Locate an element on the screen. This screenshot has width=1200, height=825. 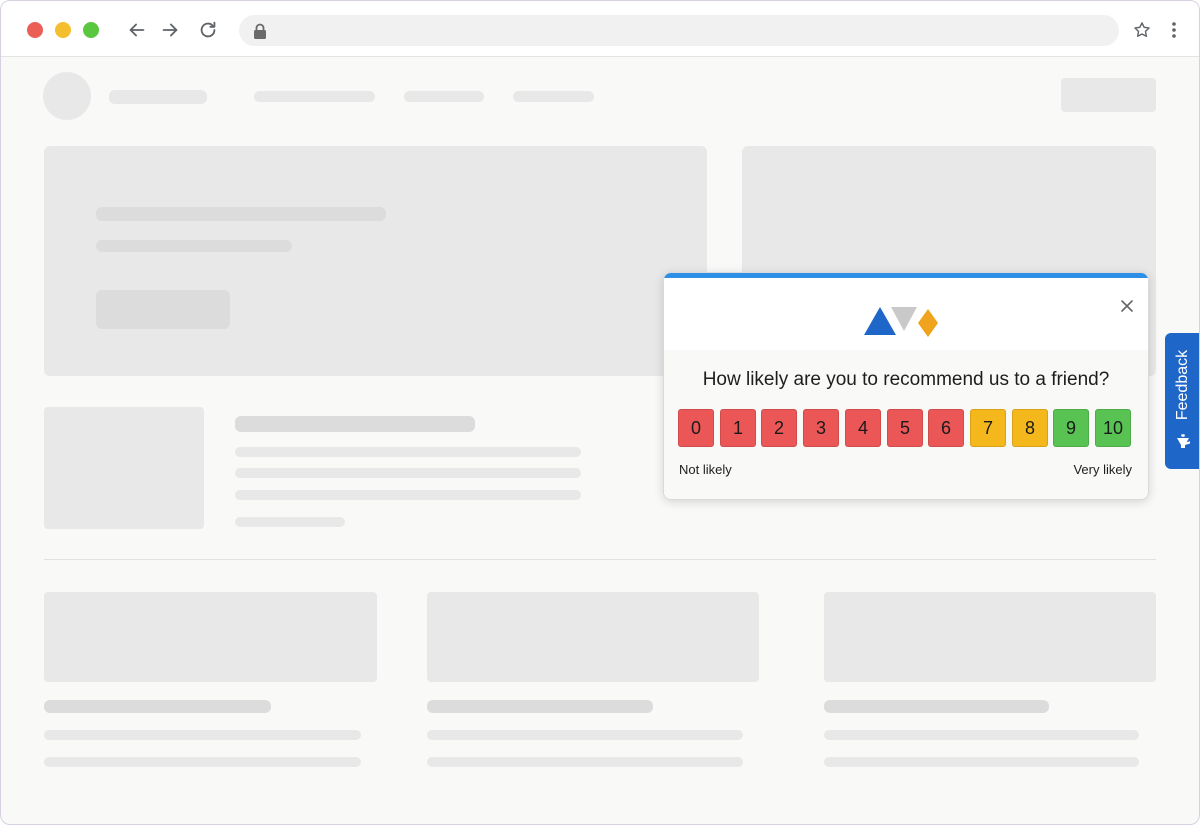
brand-logo is located at coordinates (901, 322).